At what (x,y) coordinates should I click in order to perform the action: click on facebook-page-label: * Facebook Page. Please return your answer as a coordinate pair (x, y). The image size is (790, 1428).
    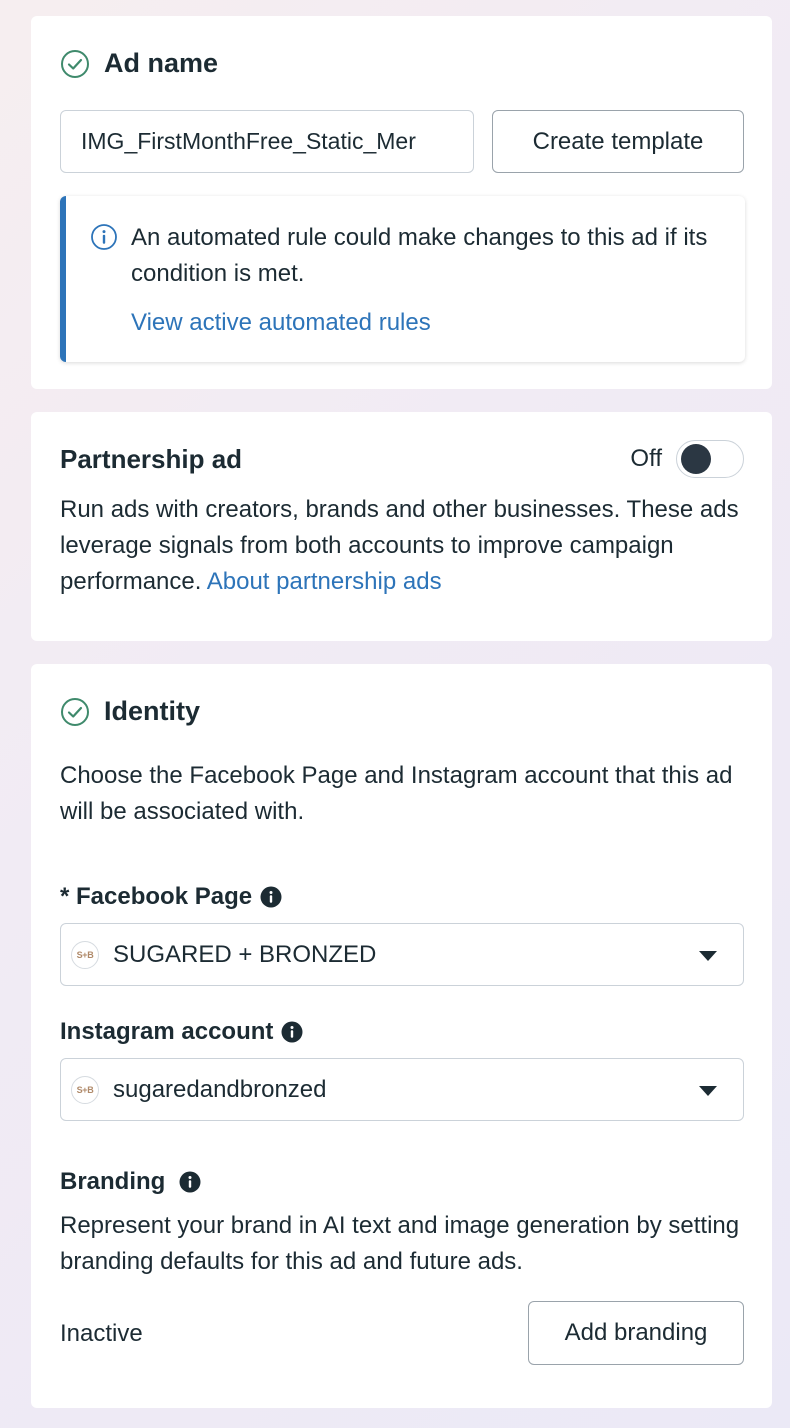
    Looking at the image, I should click on (171, 897).